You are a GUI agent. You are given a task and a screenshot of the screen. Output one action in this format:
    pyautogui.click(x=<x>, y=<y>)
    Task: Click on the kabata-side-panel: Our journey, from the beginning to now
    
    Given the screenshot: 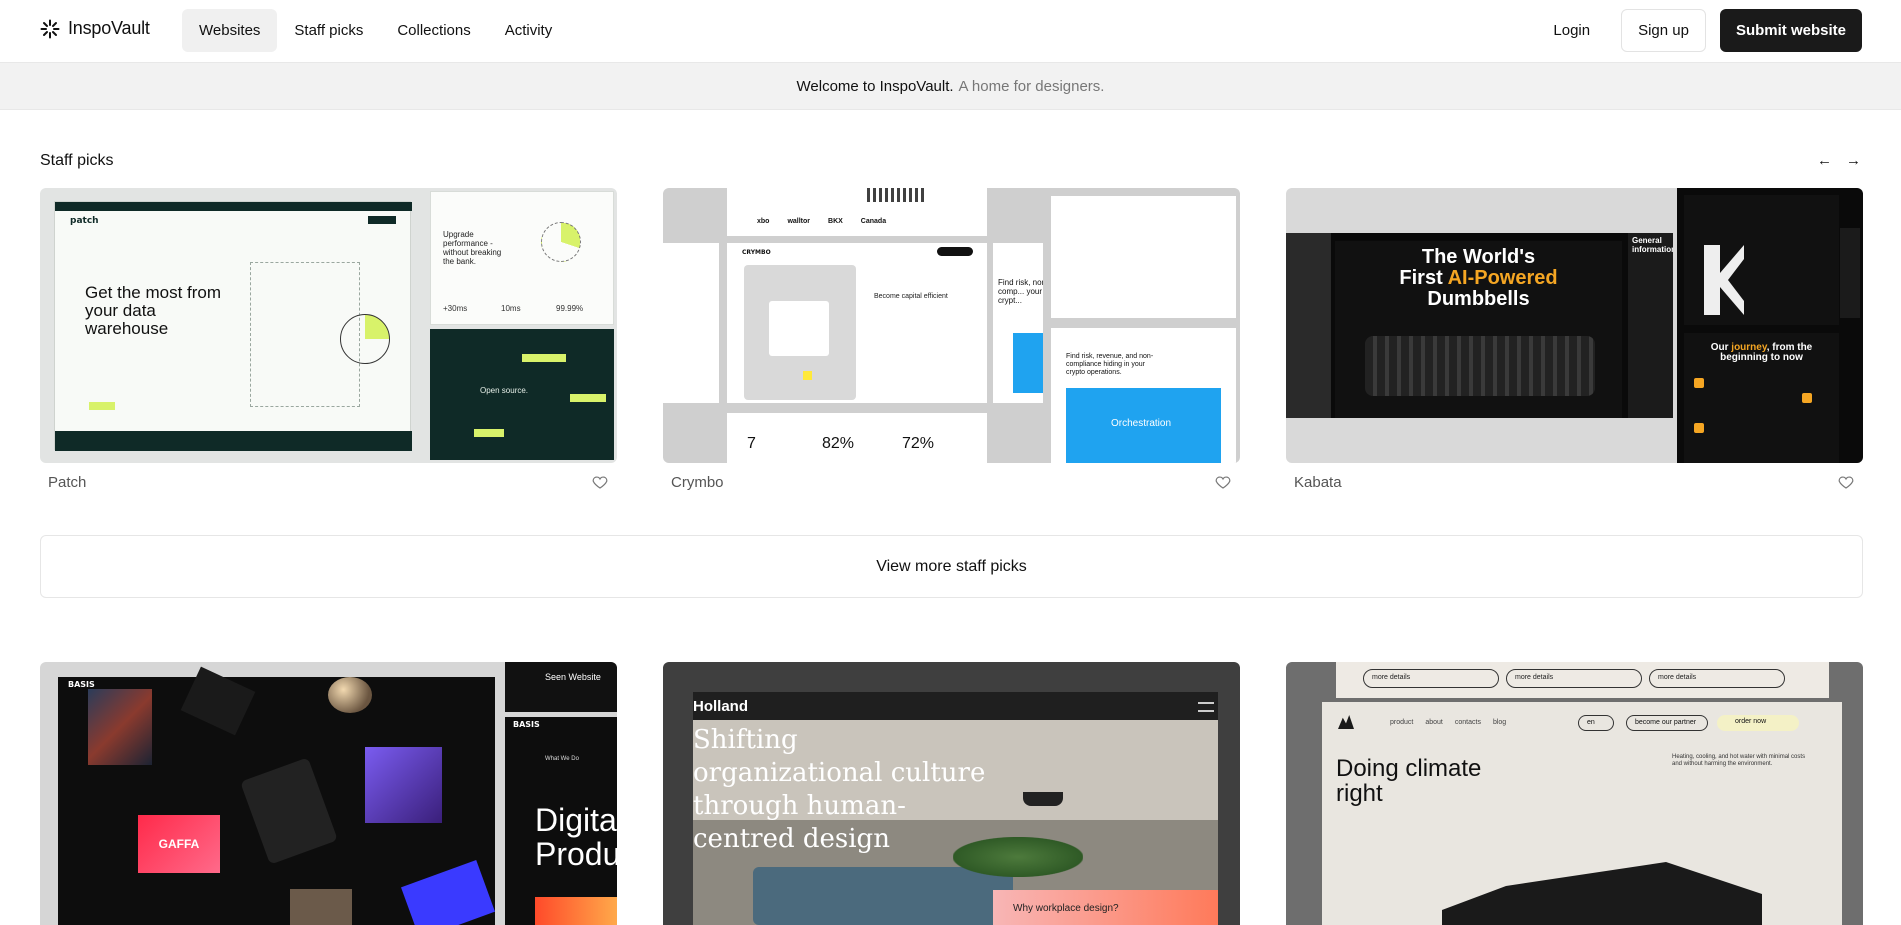 What is the action you would take?
    pyautogui.click(x=1770, y=325)
    